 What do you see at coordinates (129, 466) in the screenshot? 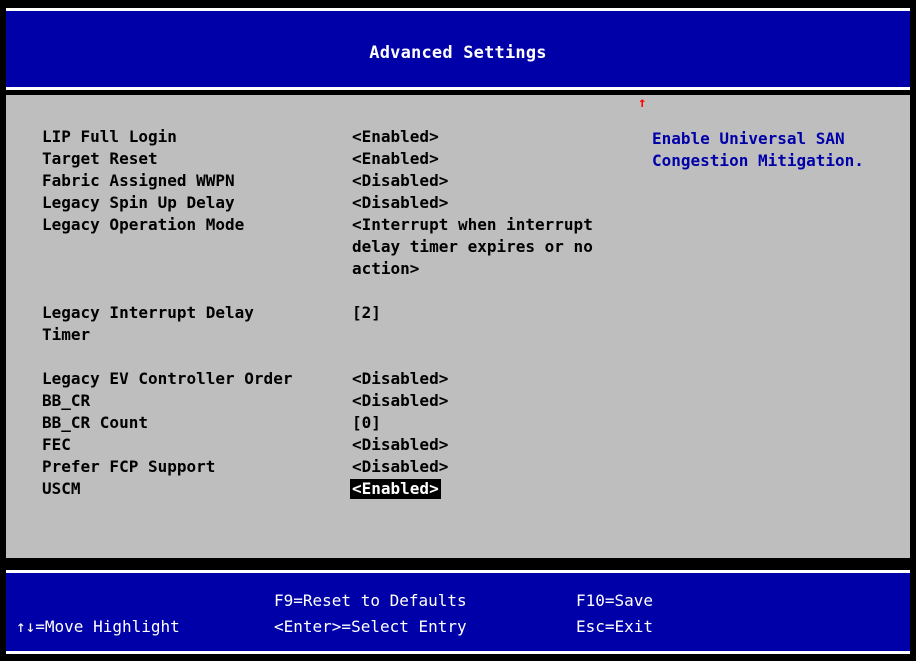
I see `setting-label: Prefer FCP Support` at bounding box center [129, 466].